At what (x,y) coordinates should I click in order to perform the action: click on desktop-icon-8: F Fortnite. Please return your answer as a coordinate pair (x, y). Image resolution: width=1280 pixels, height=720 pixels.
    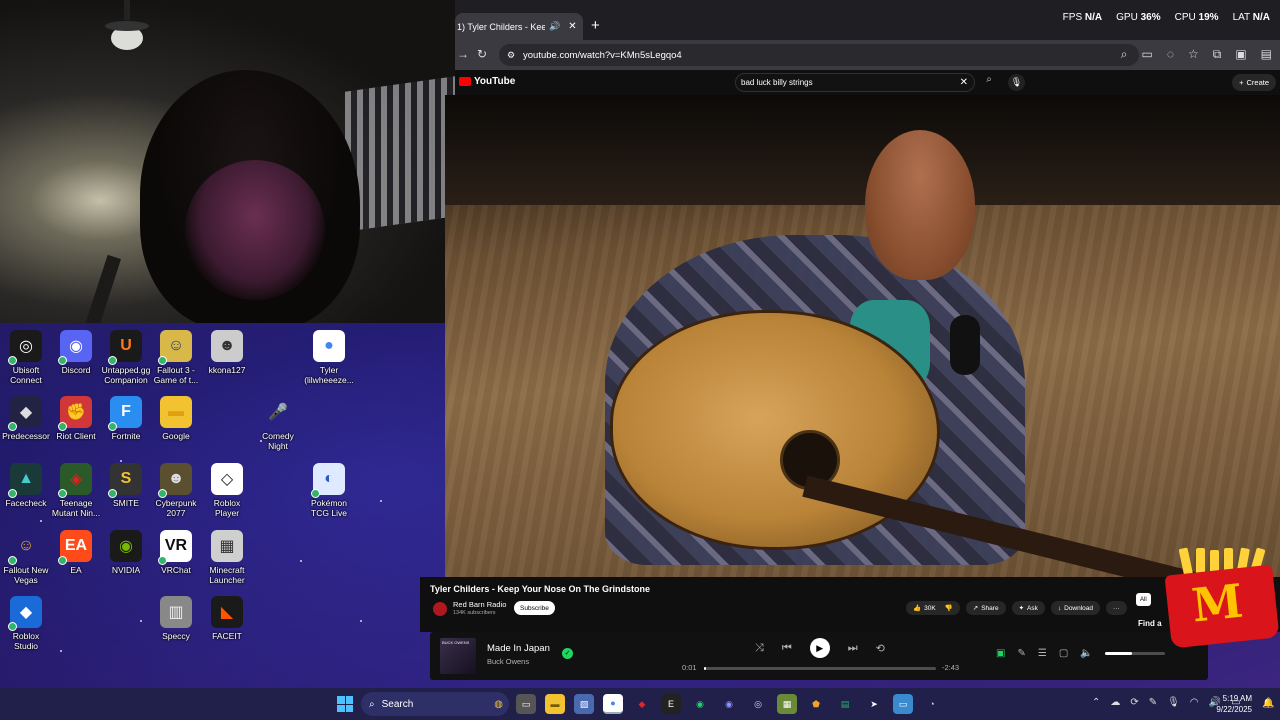
    Looking at the image, I should click on (126, 418).